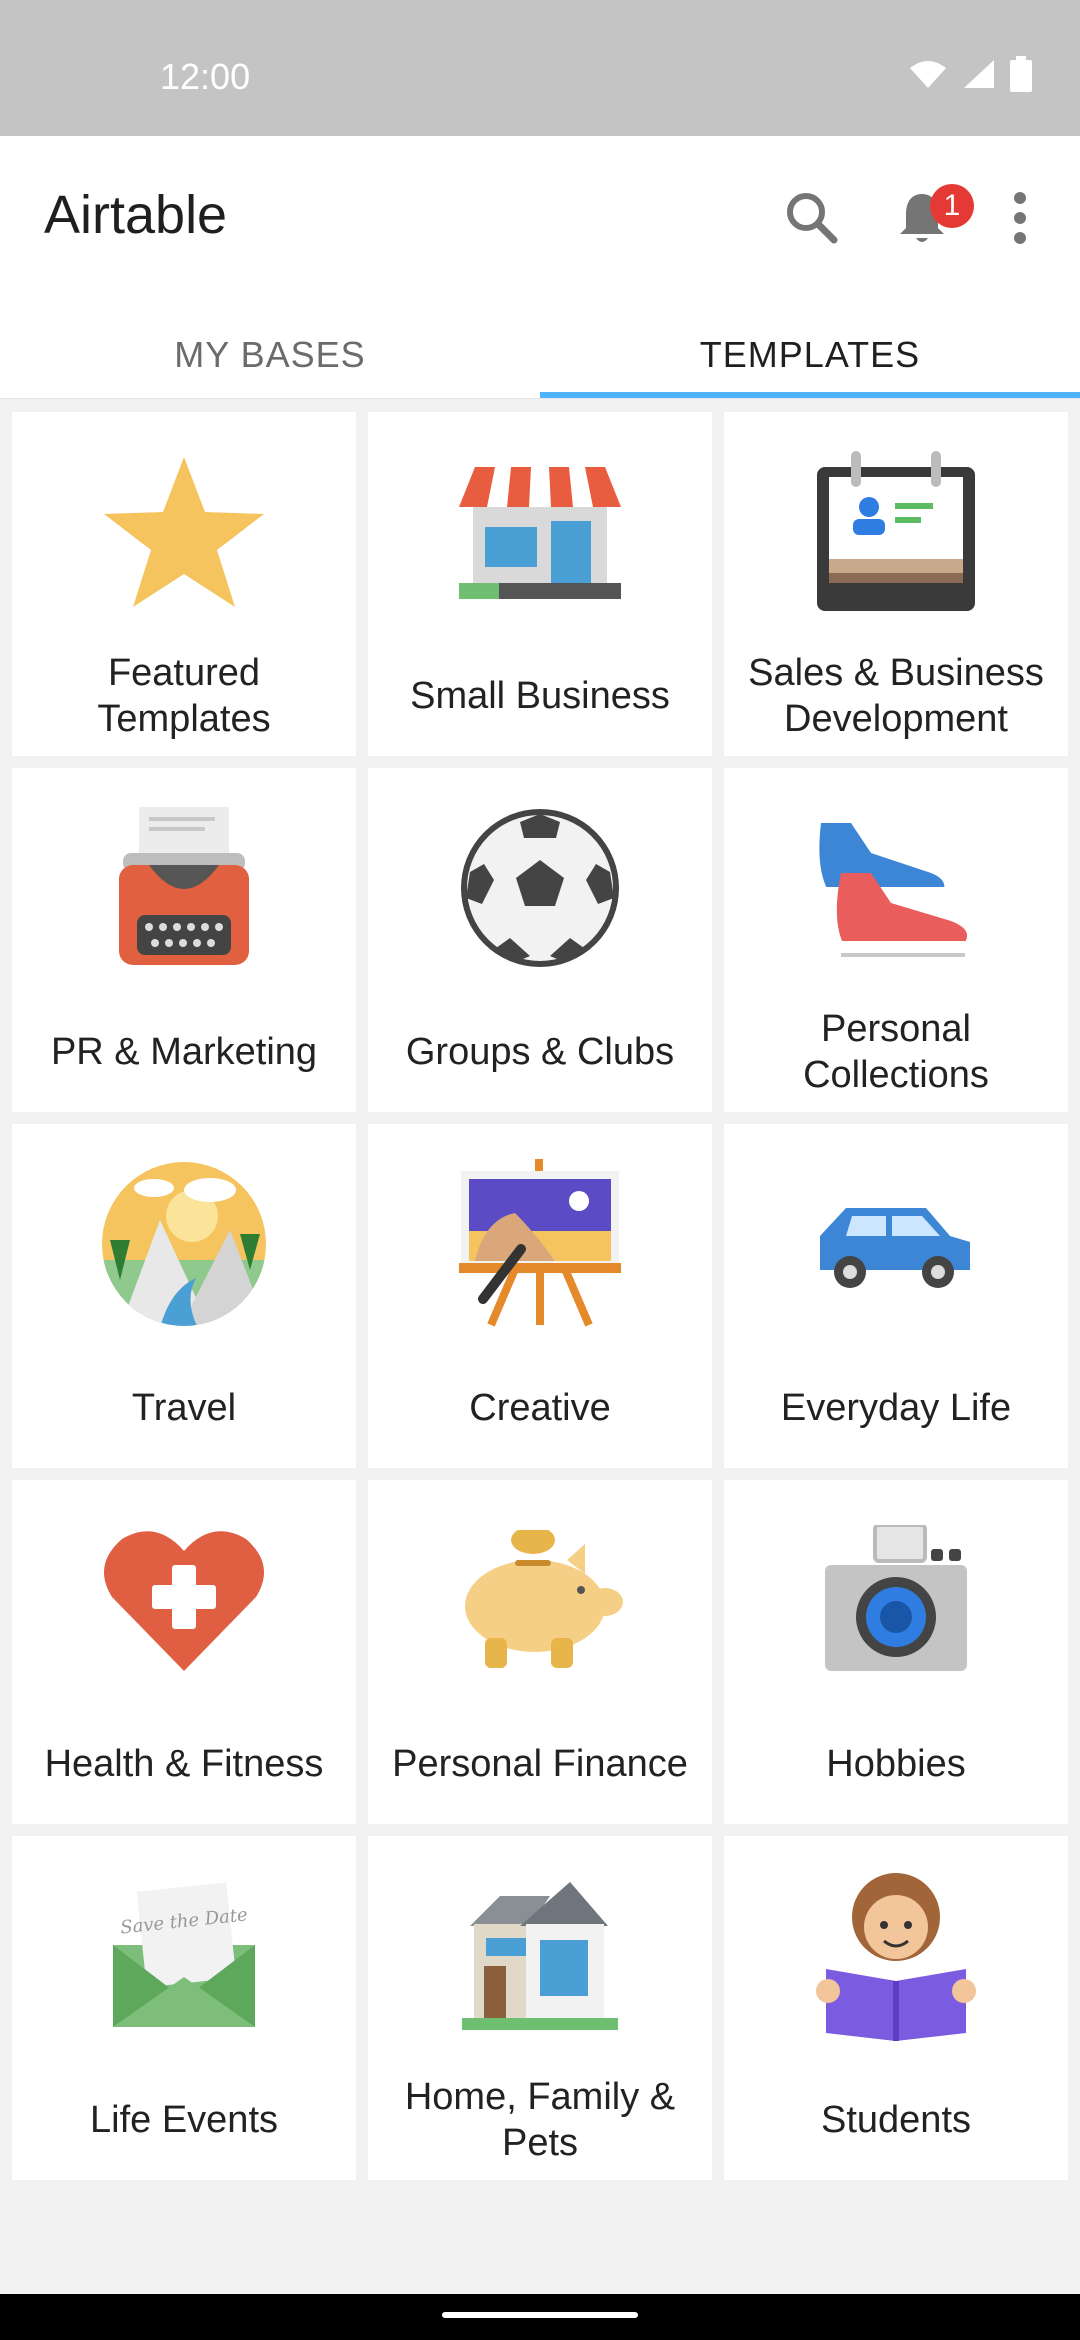 The height and width of the screenshot is (2340, 1080). I want to click on tab-my-bases: MY BASES, so click(270, 352).